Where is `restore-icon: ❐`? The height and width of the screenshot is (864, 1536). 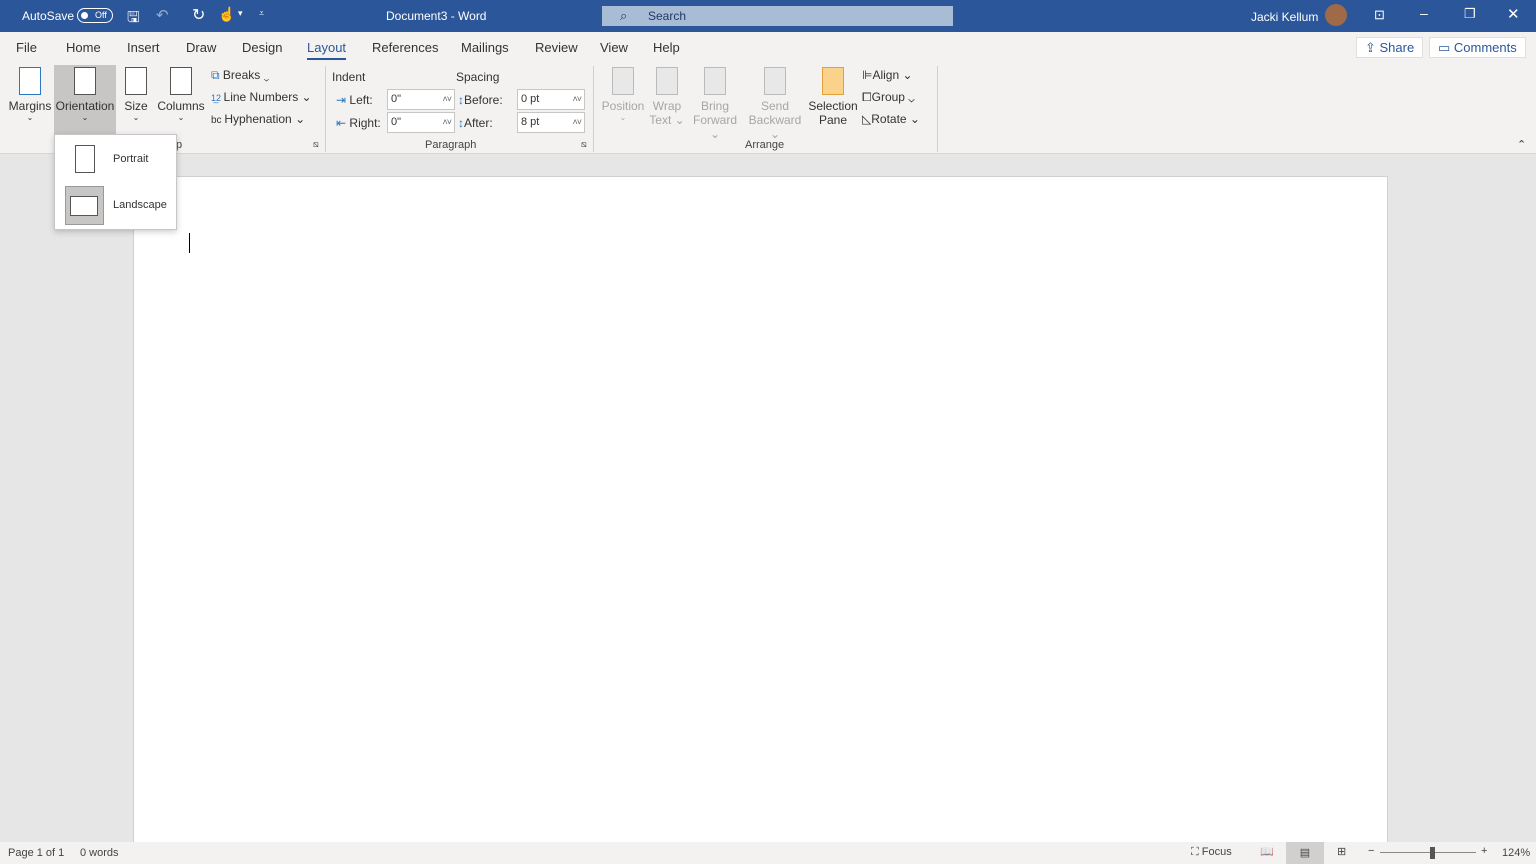
restore-icon: ❐ is located at coordinates (1470, 14).